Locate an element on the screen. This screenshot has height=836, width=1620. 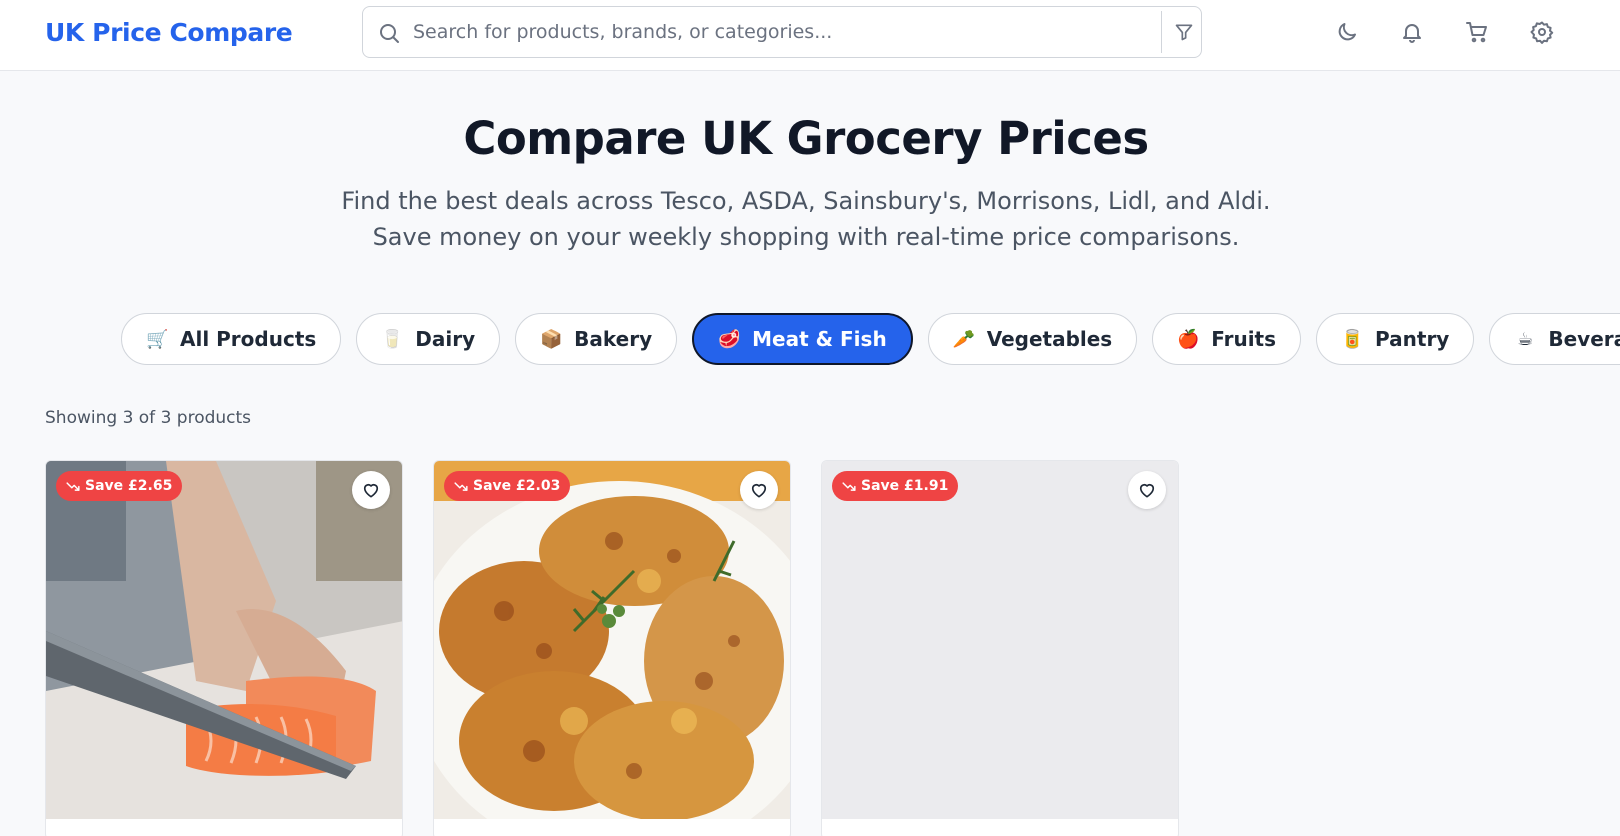
search-bar is located at coordinates (782, 32).